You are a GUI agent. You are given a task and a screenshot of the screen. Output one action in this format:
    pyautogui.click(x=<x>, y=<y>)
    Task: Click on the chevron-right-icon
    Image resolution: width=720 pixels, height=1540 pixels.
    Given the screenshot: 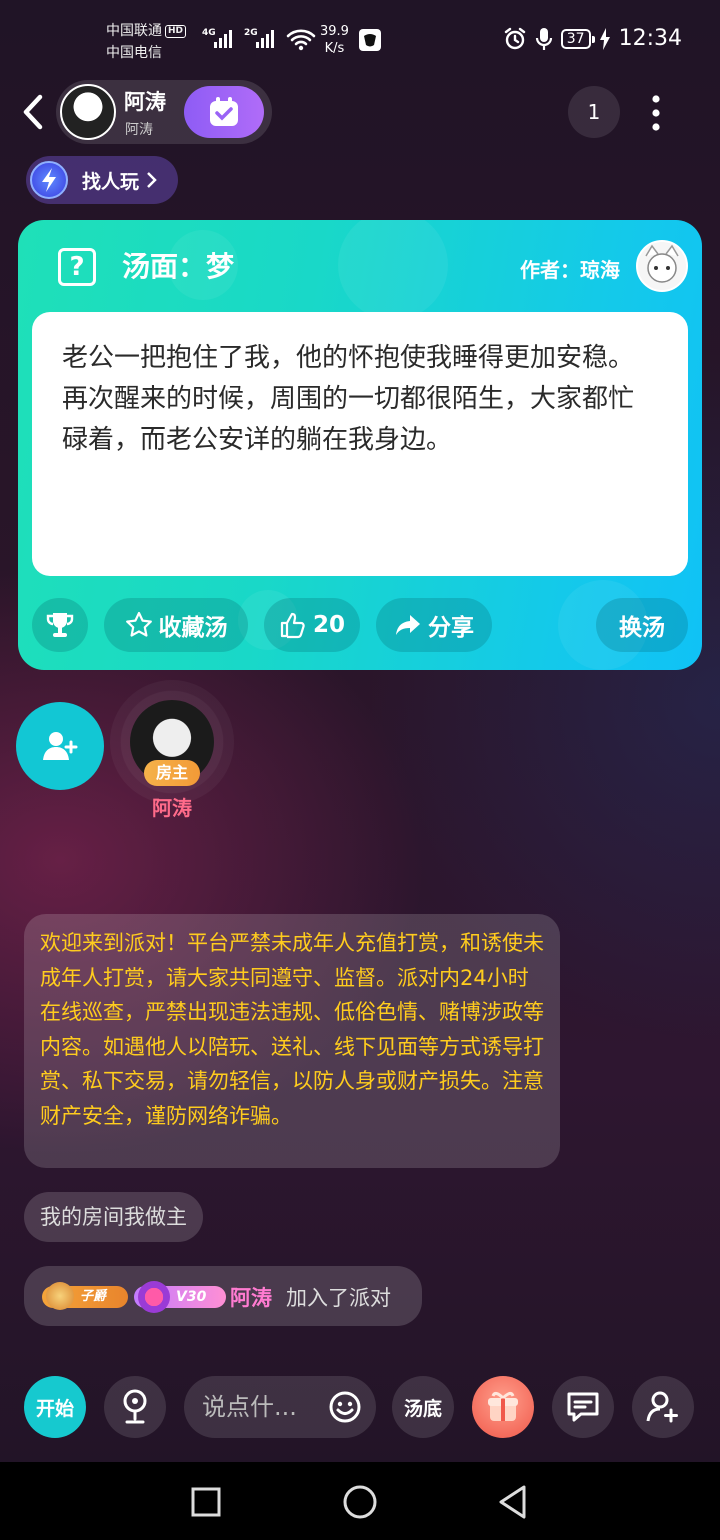 What is the action you would take?
    pyautogui.click(x=152, y=180)
    